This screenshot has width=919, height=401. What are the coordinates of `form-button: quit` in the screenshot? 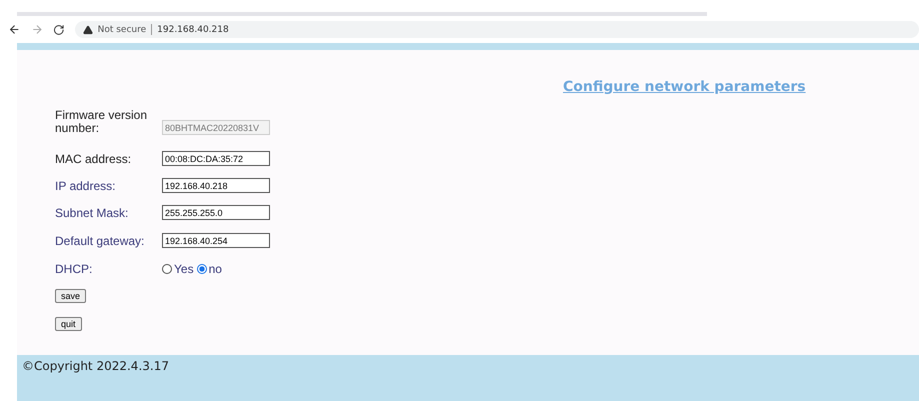 It's located at (68, 324).